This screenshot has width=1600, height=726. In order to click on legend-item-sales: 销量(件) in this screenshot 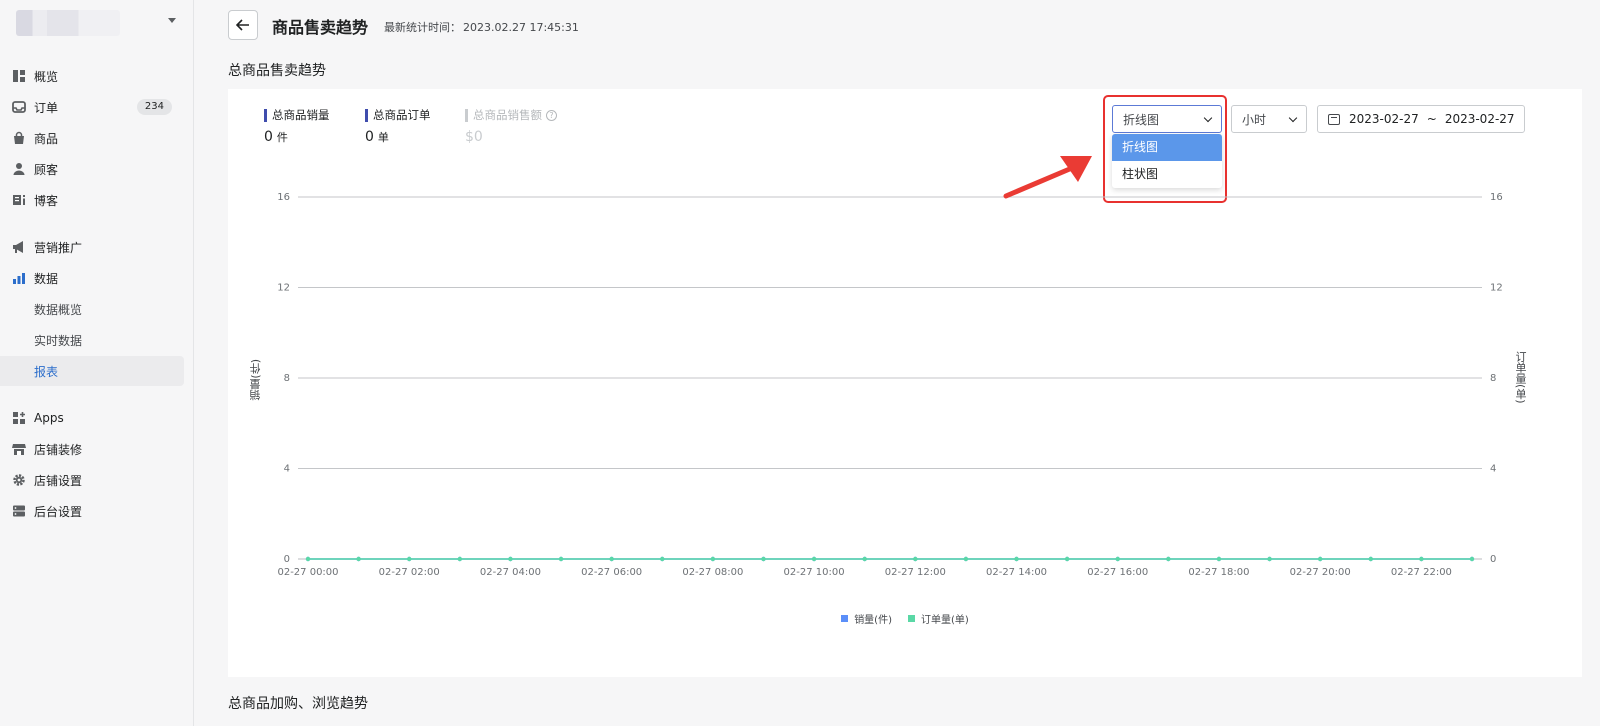, I will do `click(866, 618)`.